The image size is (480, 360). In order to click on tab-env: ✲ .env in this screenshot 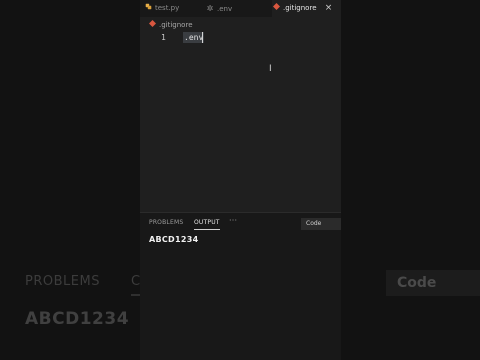, I will do `click(239, 8)`.